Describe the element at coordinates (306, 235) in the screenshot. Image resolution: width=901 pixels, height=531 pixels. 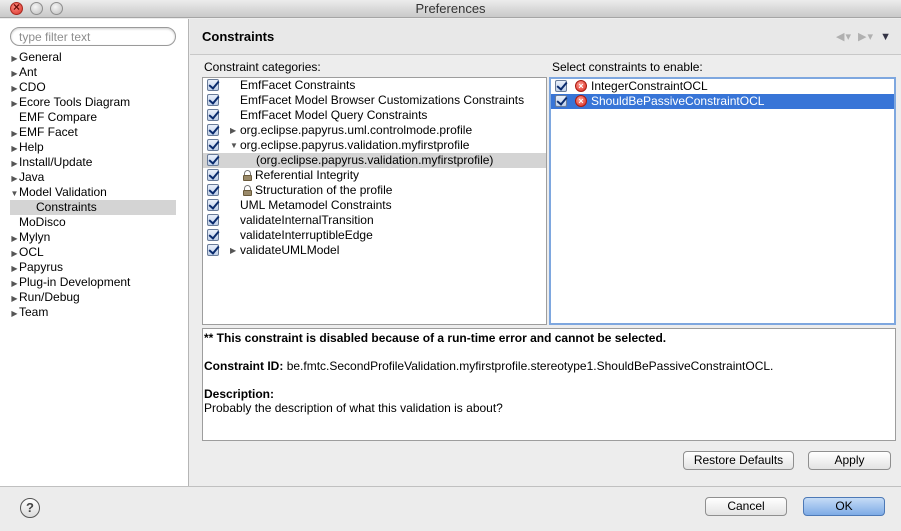
I see `category-label: validateInterruptibleEdge` at that location.